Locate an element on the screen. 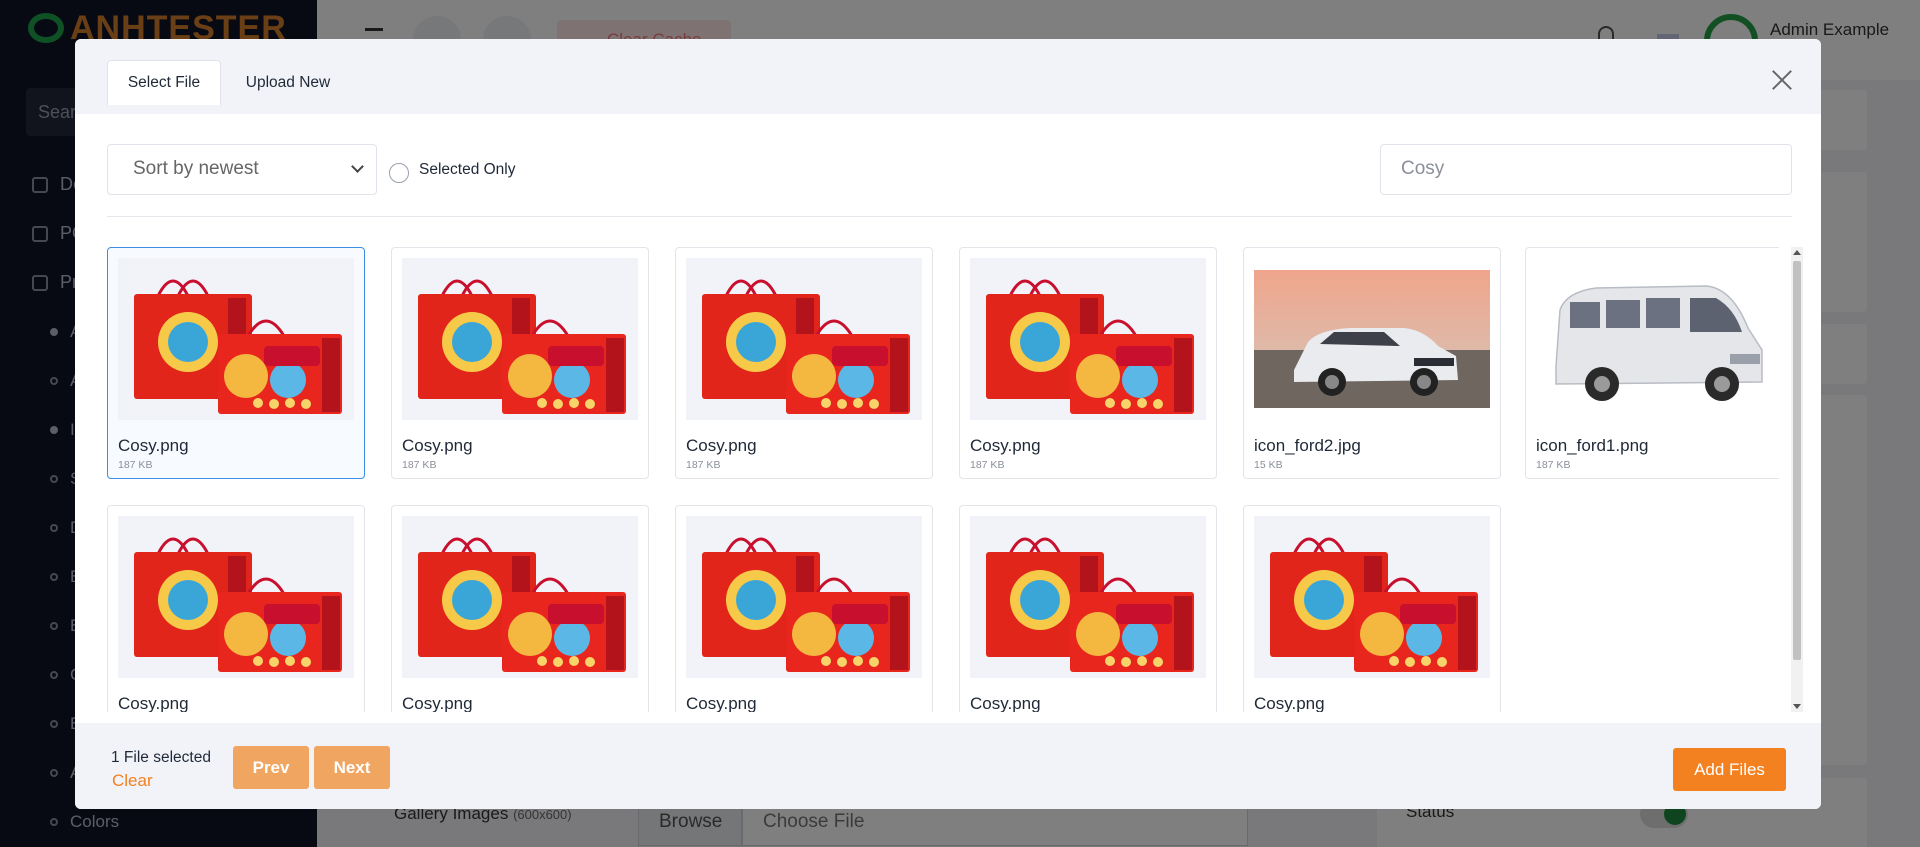 The height and width of the screenshot is (847, 1920). file-card: icon_ford1.png 187 KB is located at coordinates (1652, 363).